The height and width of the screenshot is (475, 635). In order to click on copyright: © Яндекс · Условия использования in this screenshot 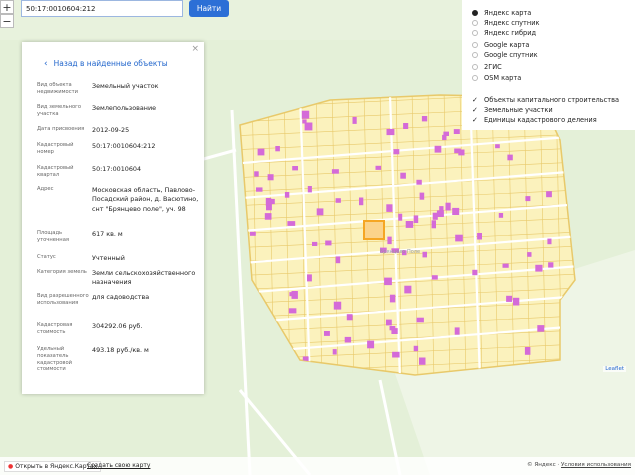, I will do `click(578, 465)`.